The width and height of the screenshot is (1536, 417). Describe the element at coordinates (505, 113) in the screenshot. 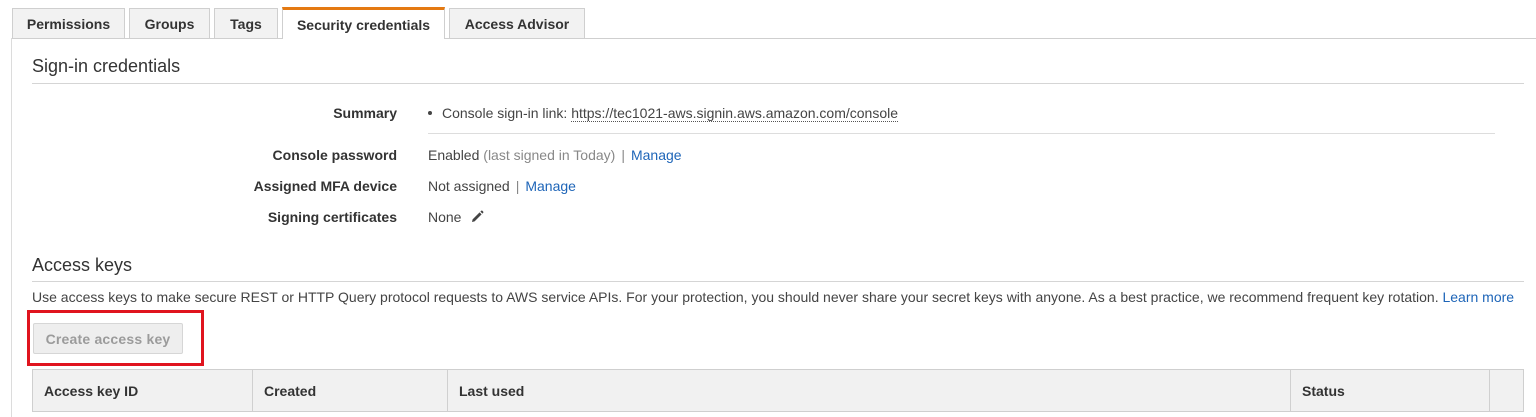

I see `signin-link-prefix: Console sign-in link:` at that location.